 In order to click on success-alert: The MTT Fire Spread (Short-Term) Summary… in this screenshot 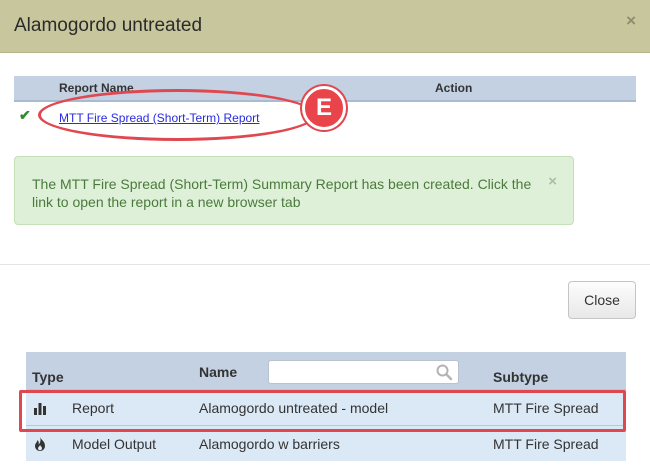, I will do `click(294, 190)`.